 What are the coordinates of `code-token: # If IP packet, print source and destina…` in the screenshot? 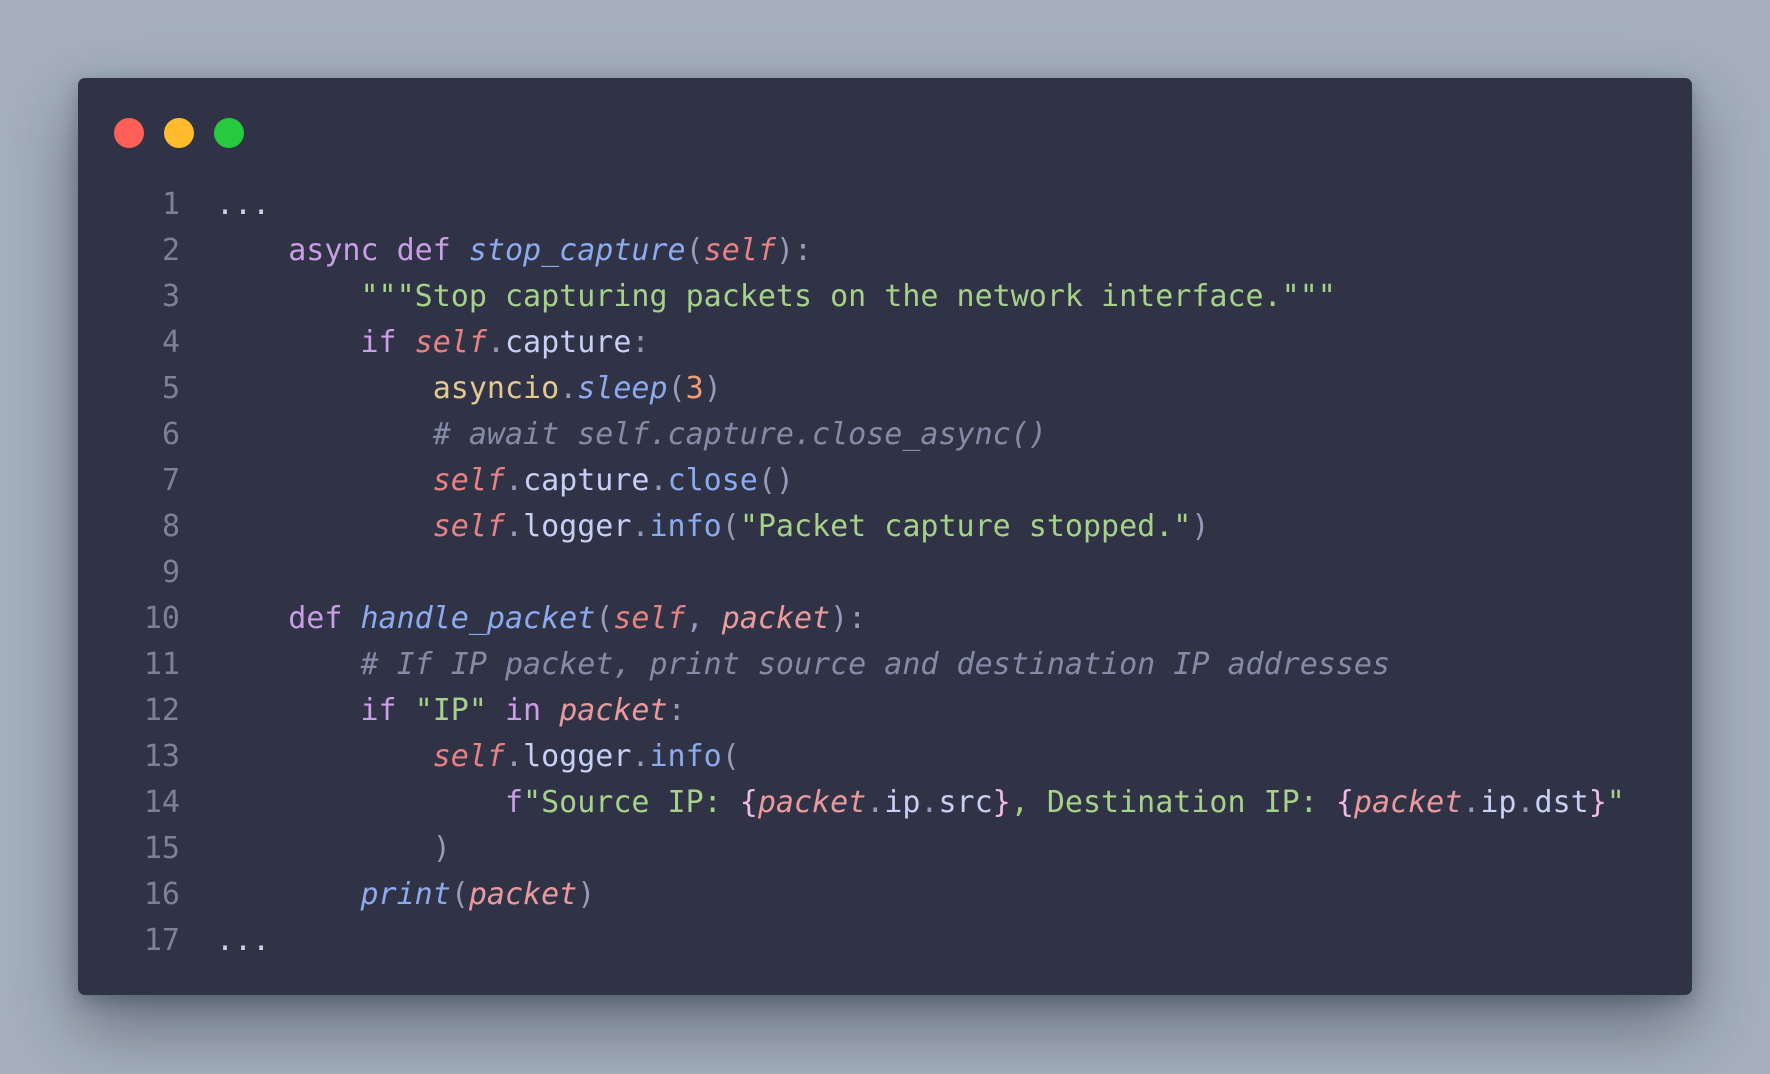 It's located at (875, 664).